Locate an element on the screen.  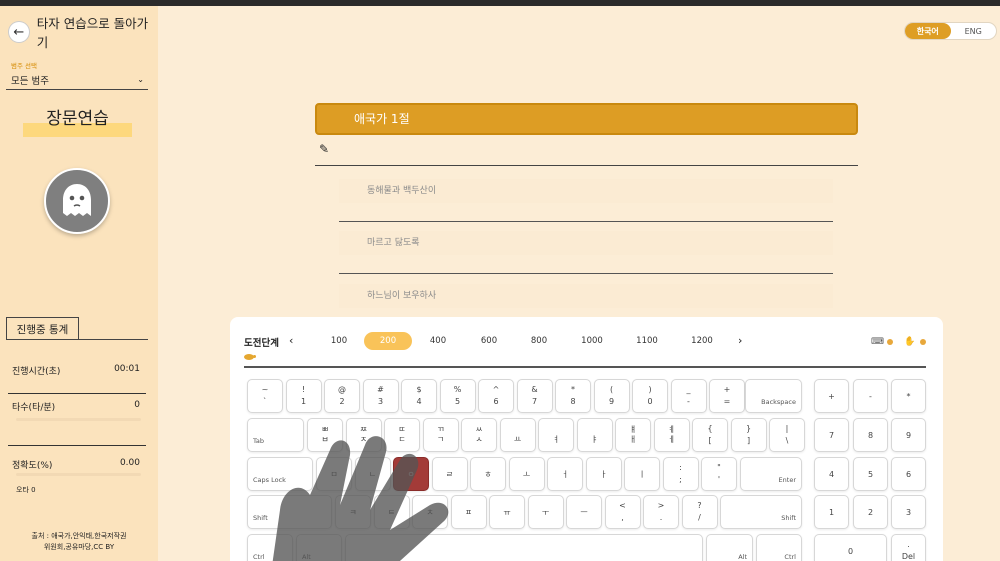
numpad-key: 7 is located at coordinates (831, 435).